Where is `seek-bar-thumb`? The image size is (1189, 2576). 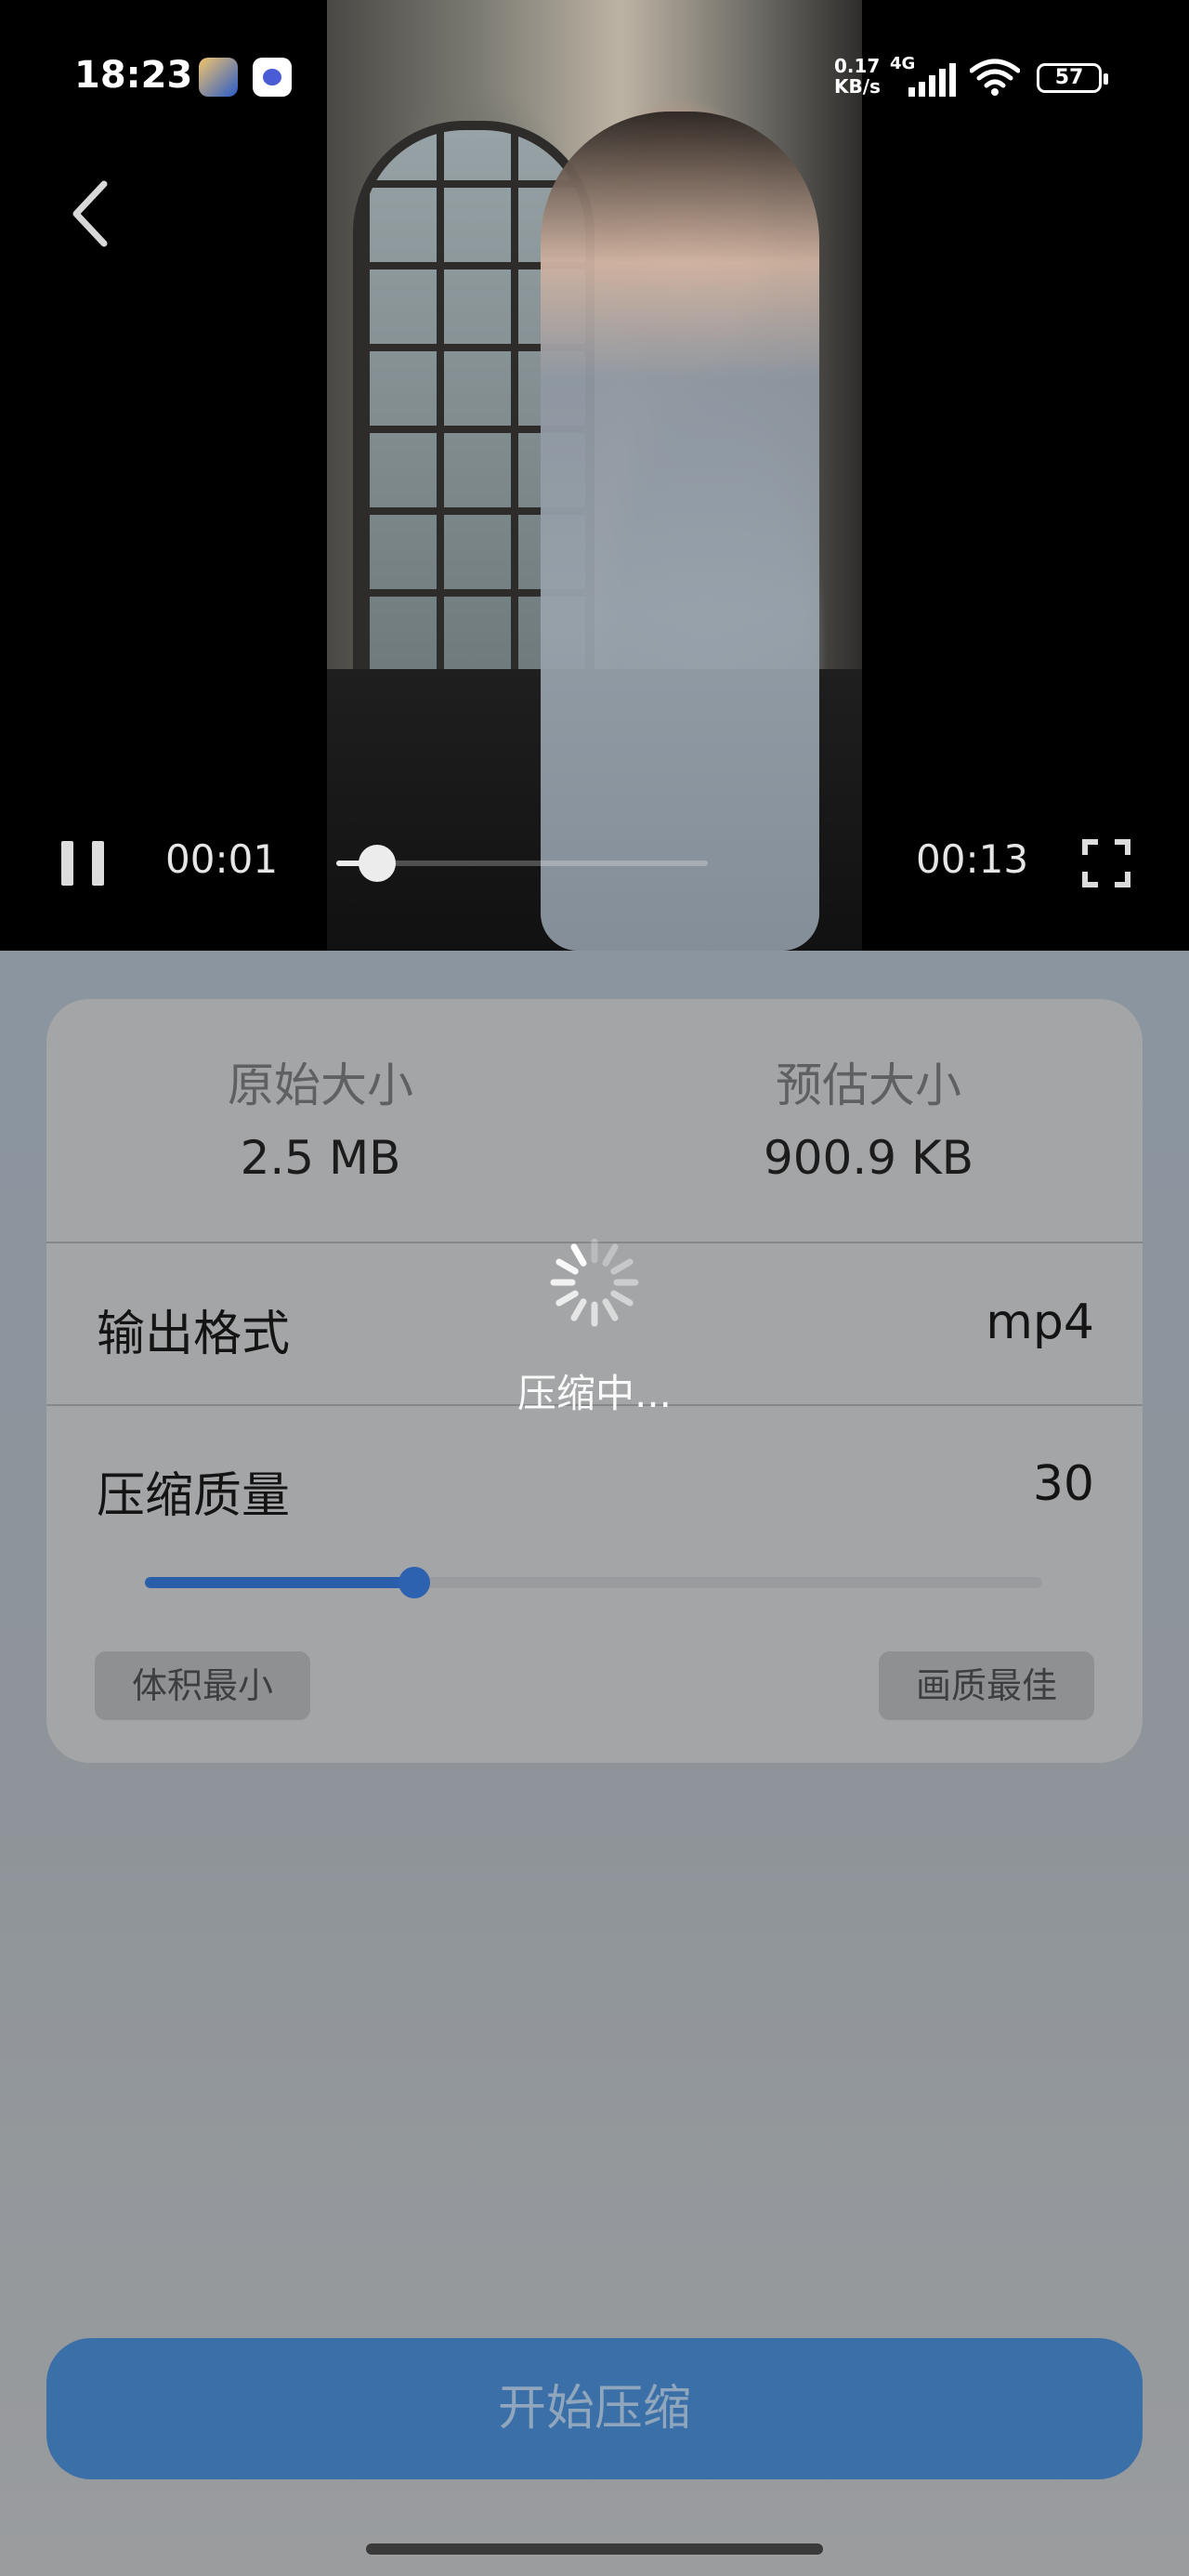 seek-bar-thumb is located at coordinates (377, 863).